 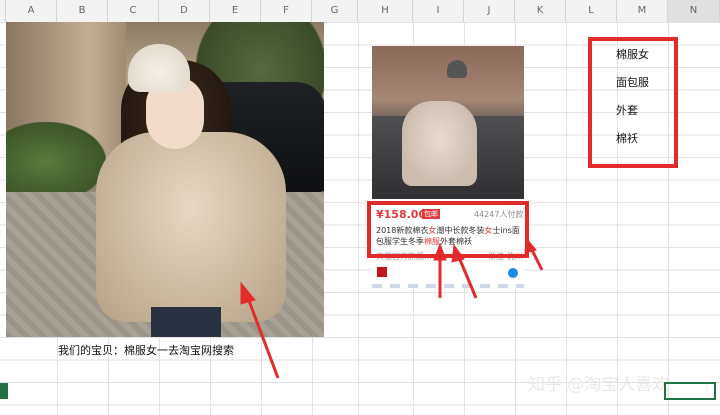 I want to click on keyword-item: 面包服, so click(x=632, y=88).